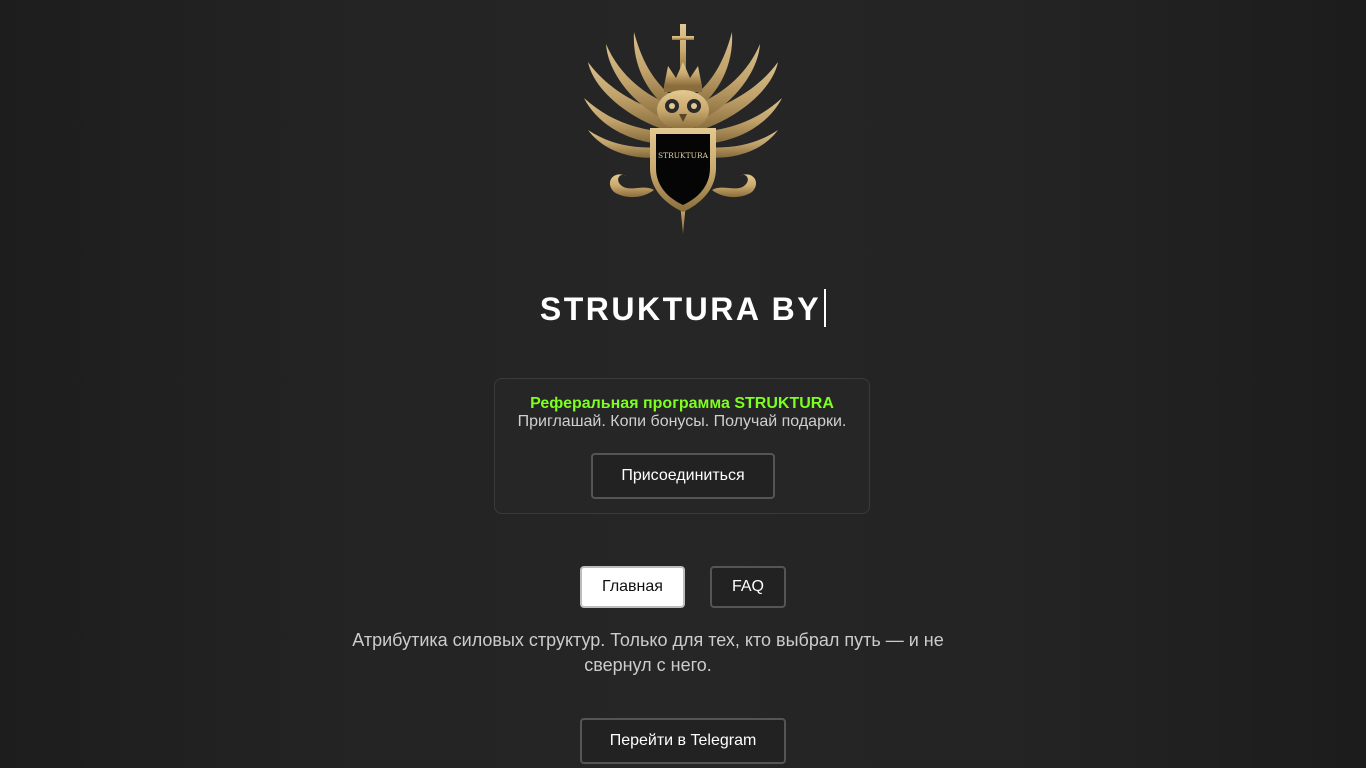 This screenshot has height=768, width=1366. I want to click on typing-caret, so click(825, 308).